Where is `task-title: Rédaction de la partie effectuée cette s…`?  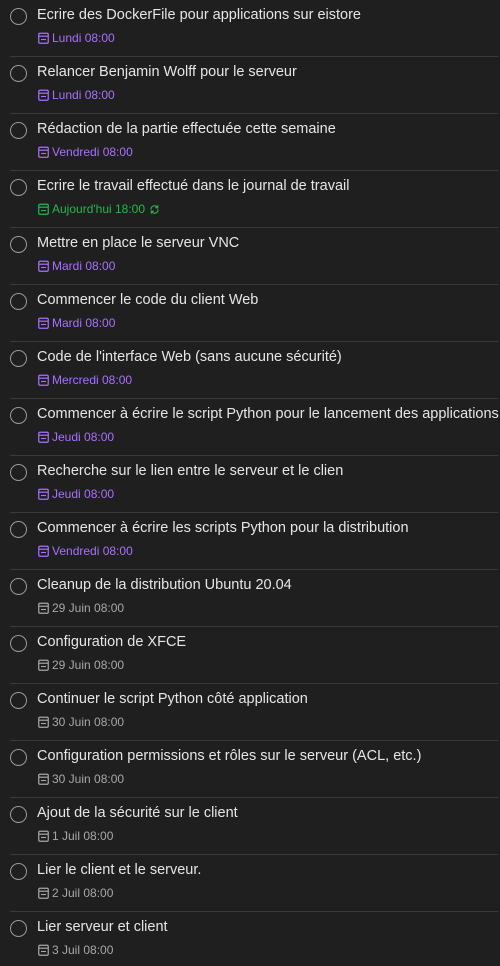 task-title: Rédaction de la partie effectuée cette s… is located at coordinates (186, 129).